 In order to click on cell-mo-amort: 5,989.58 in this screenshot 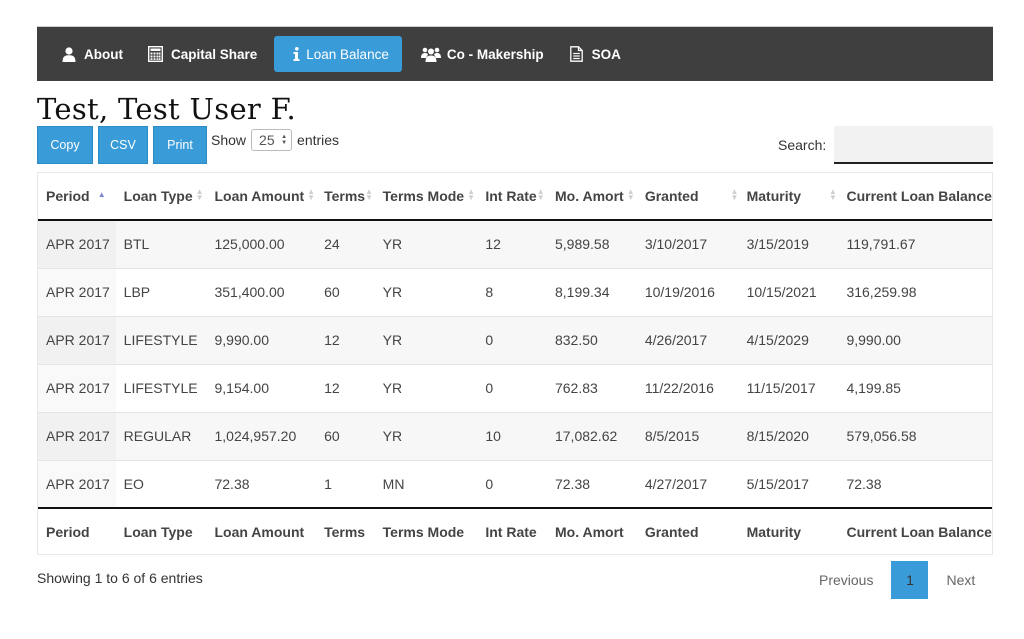, I will do `click(591, 244)`.